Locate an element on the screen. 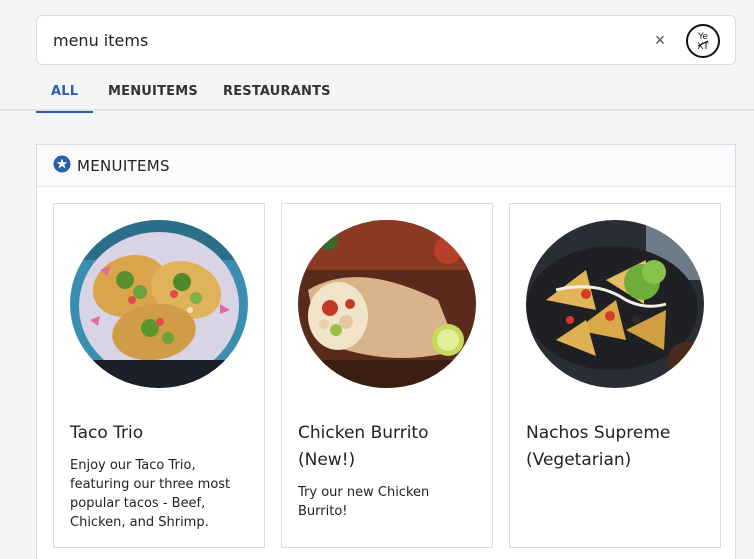  yext-logo-icon: Ye XT is located at coordinates (703, 42).